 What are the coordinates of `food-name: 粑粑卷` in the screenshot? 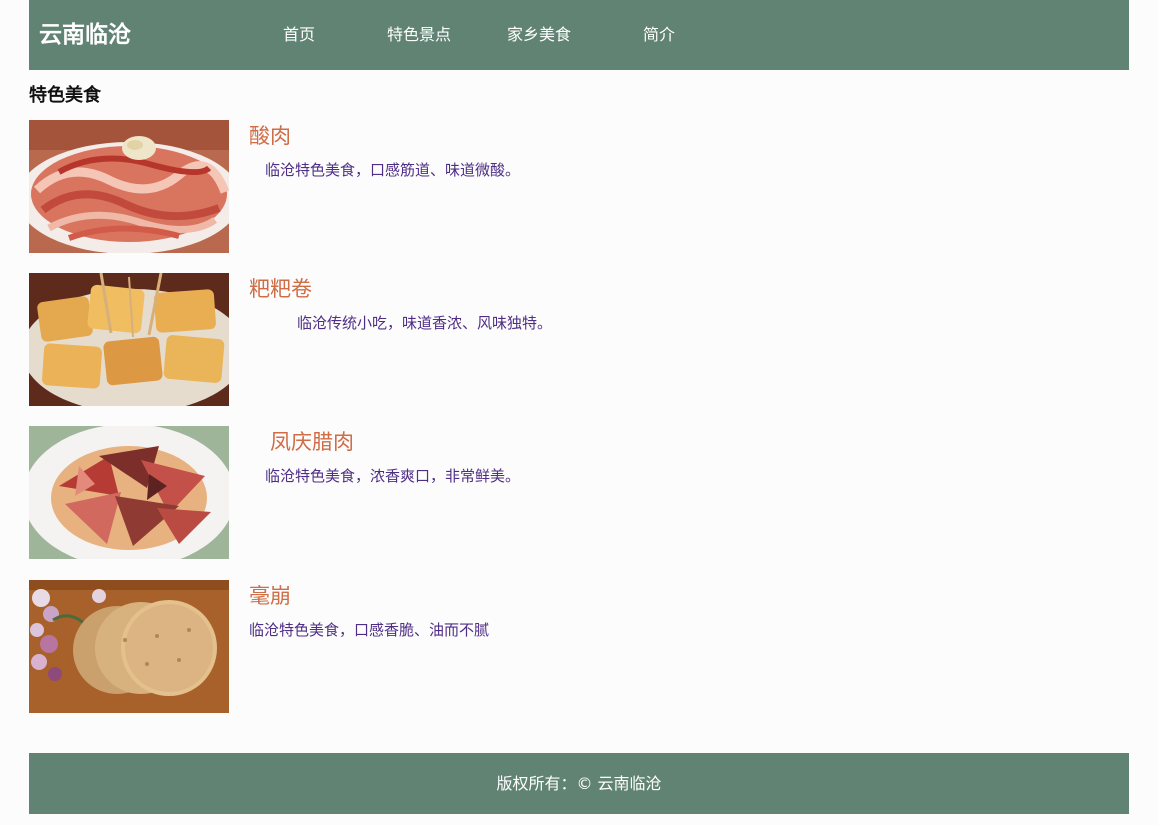 It's located at (280, 289).